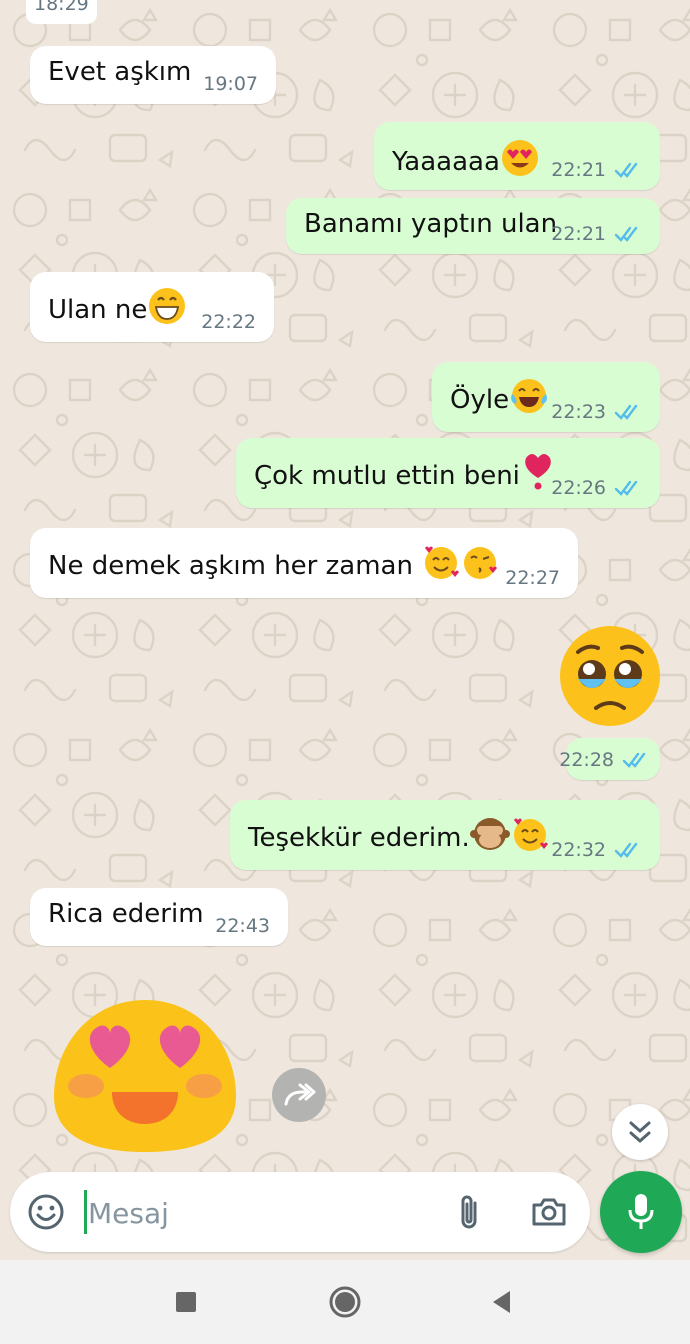 The image size is (690, 1344). What do you see at coordinates (610, 676) in the screenshot?
I see `pleading-face-icon` at bounding box center [610, 676].